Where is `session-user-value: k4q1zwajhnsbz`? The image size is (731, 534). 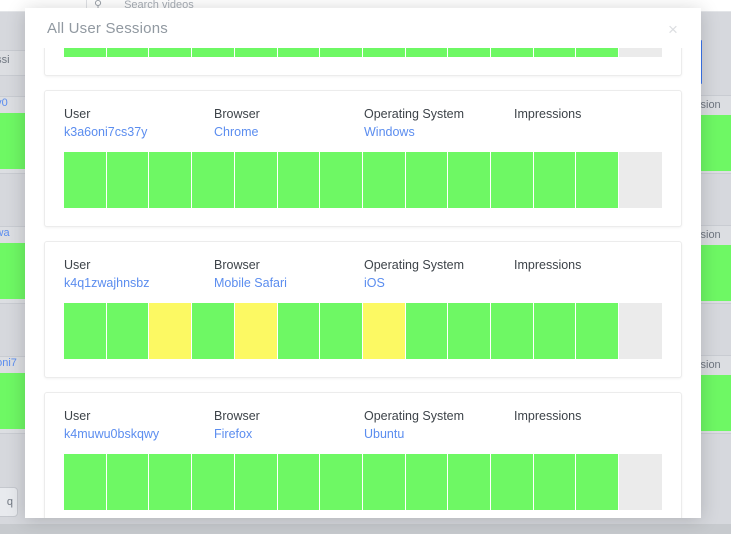
session-user-value: k4q1zwajhnsbz is located at coordinates (106, 283).